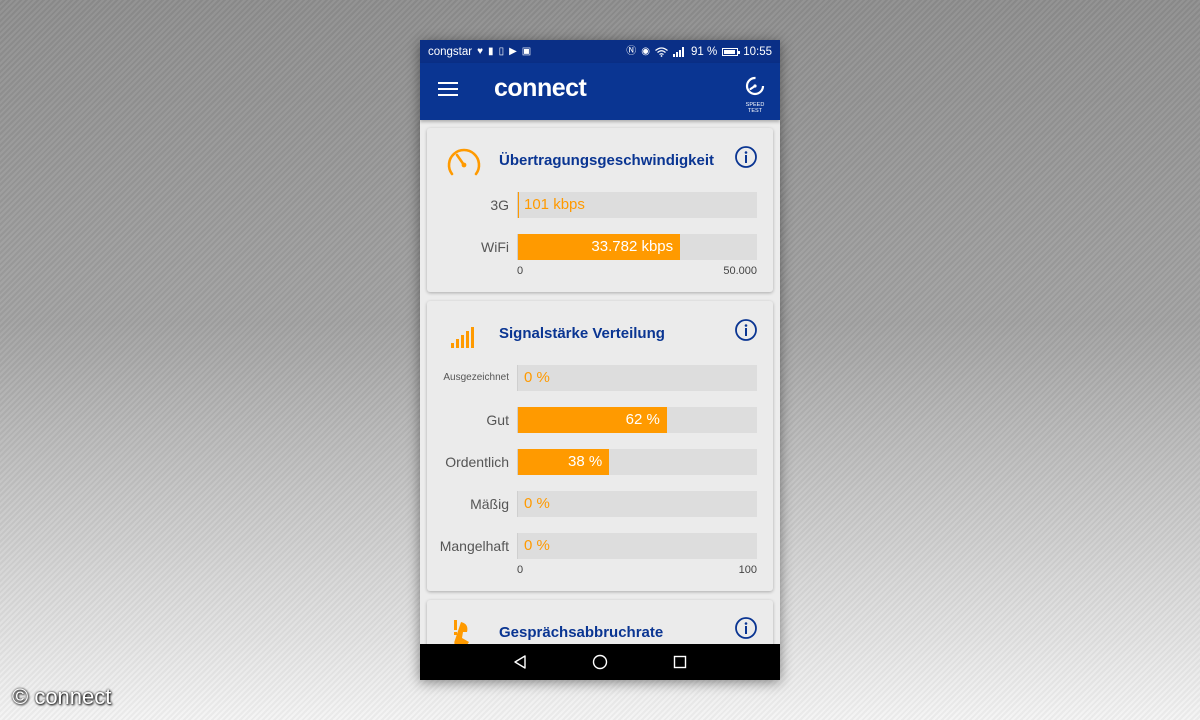  What do you see at coordinates (495, 247) in the screenshot?
I see `bar-label: WiFi` at bounding box center [495, 247].